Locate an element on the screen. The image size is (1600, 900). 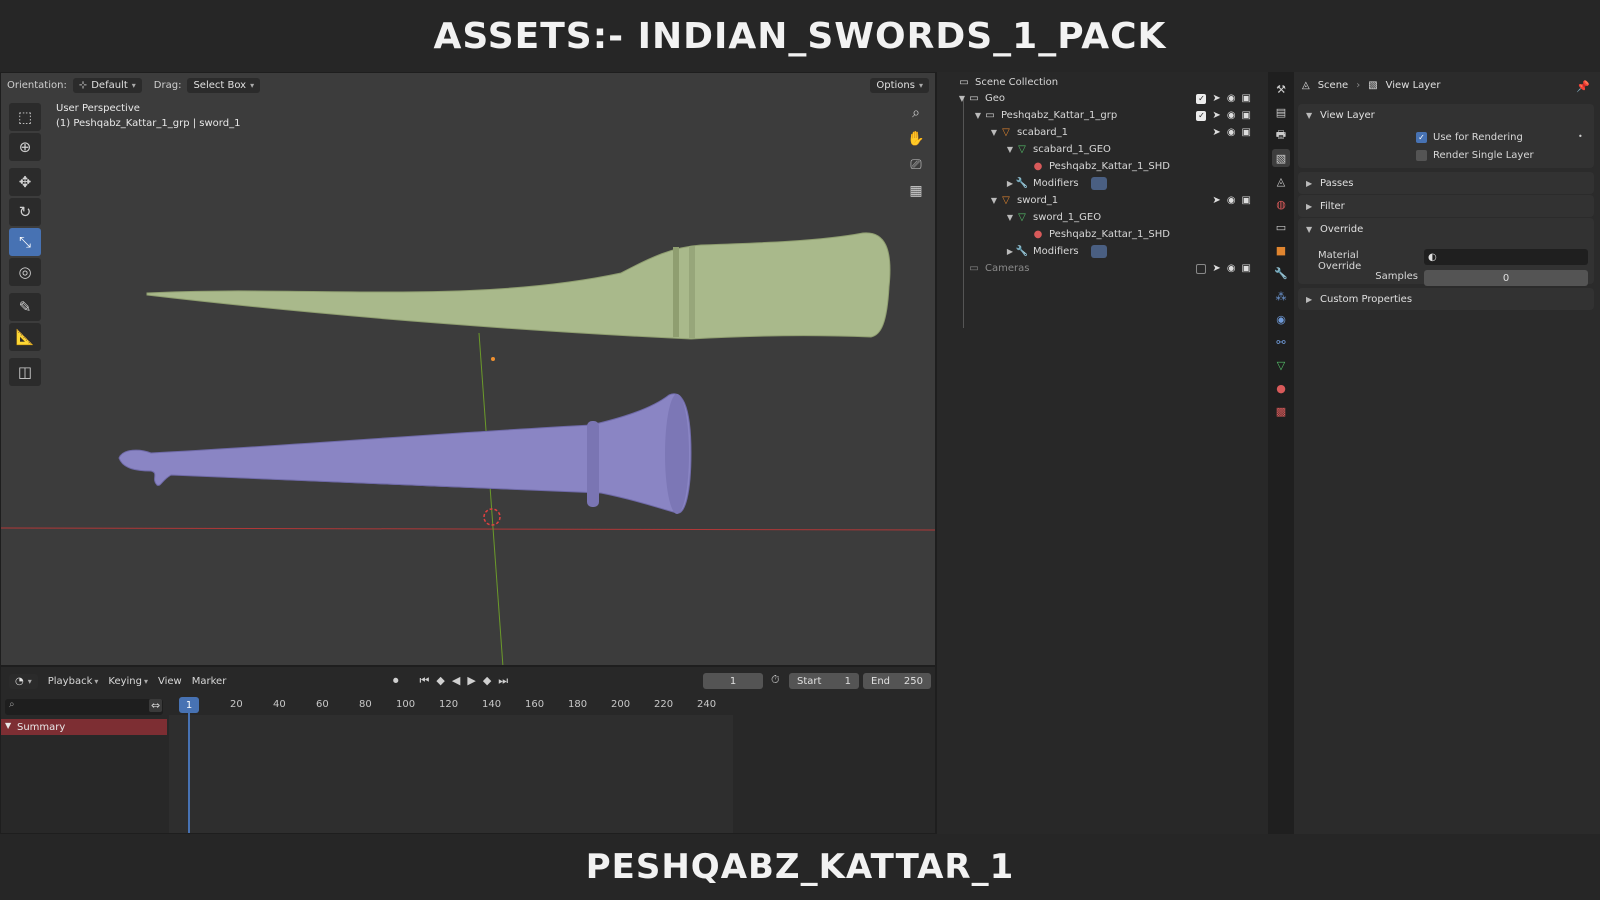
outliner-row-geo: ▼ ▭ Geo ✓ ➤ ◉ ▣ is located at coordinates (1103, 98).